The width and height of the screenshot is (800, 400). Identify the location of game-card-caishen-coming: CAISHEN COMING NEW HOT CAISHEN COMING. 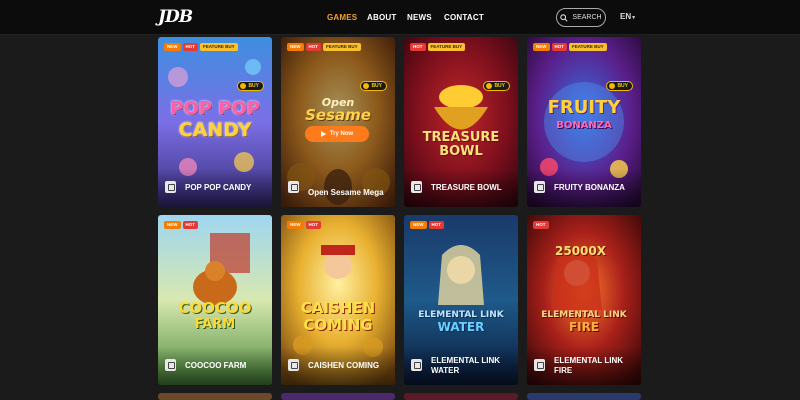
(338, 300).